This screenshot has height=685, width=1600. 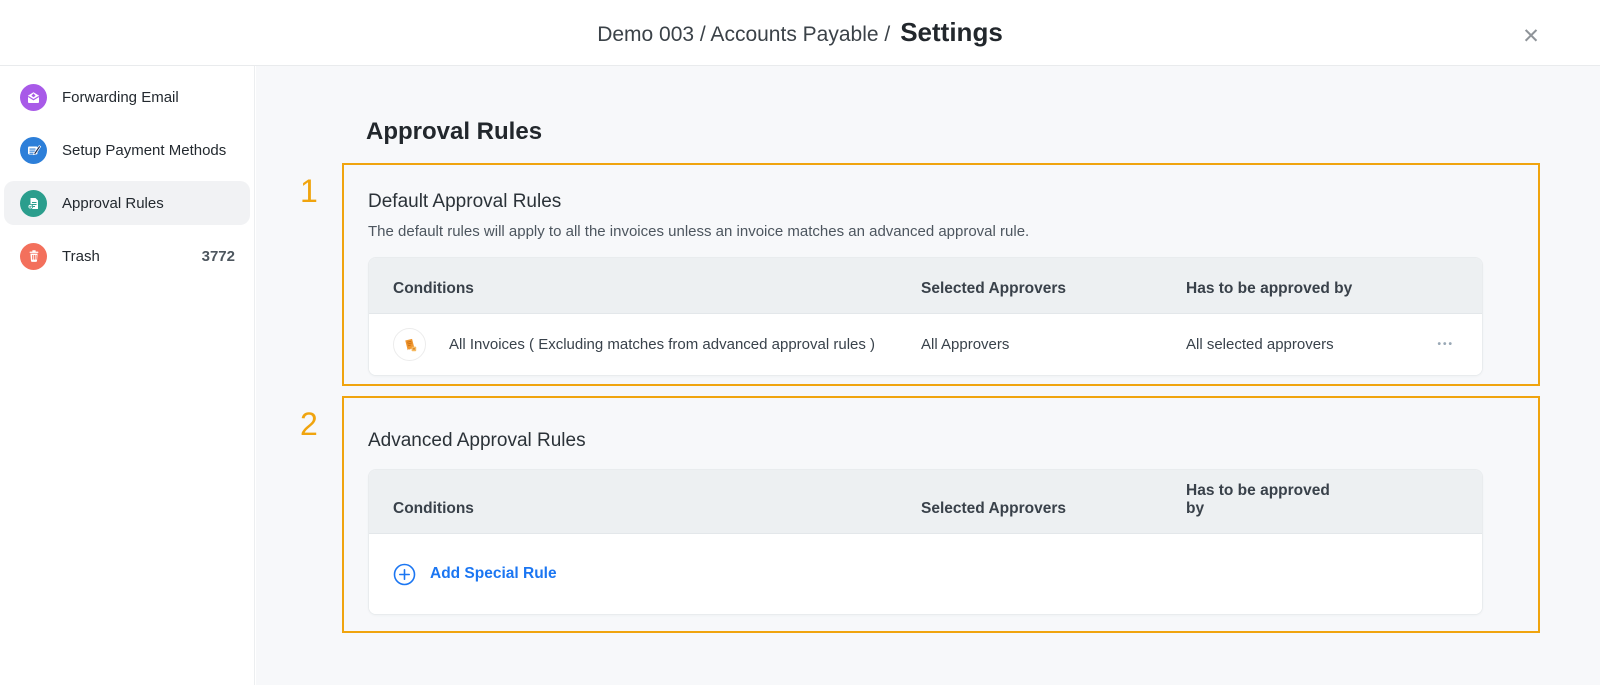 I want to click on approved-by-cell: All selected approvers •••, so click(x=1334, y=344).